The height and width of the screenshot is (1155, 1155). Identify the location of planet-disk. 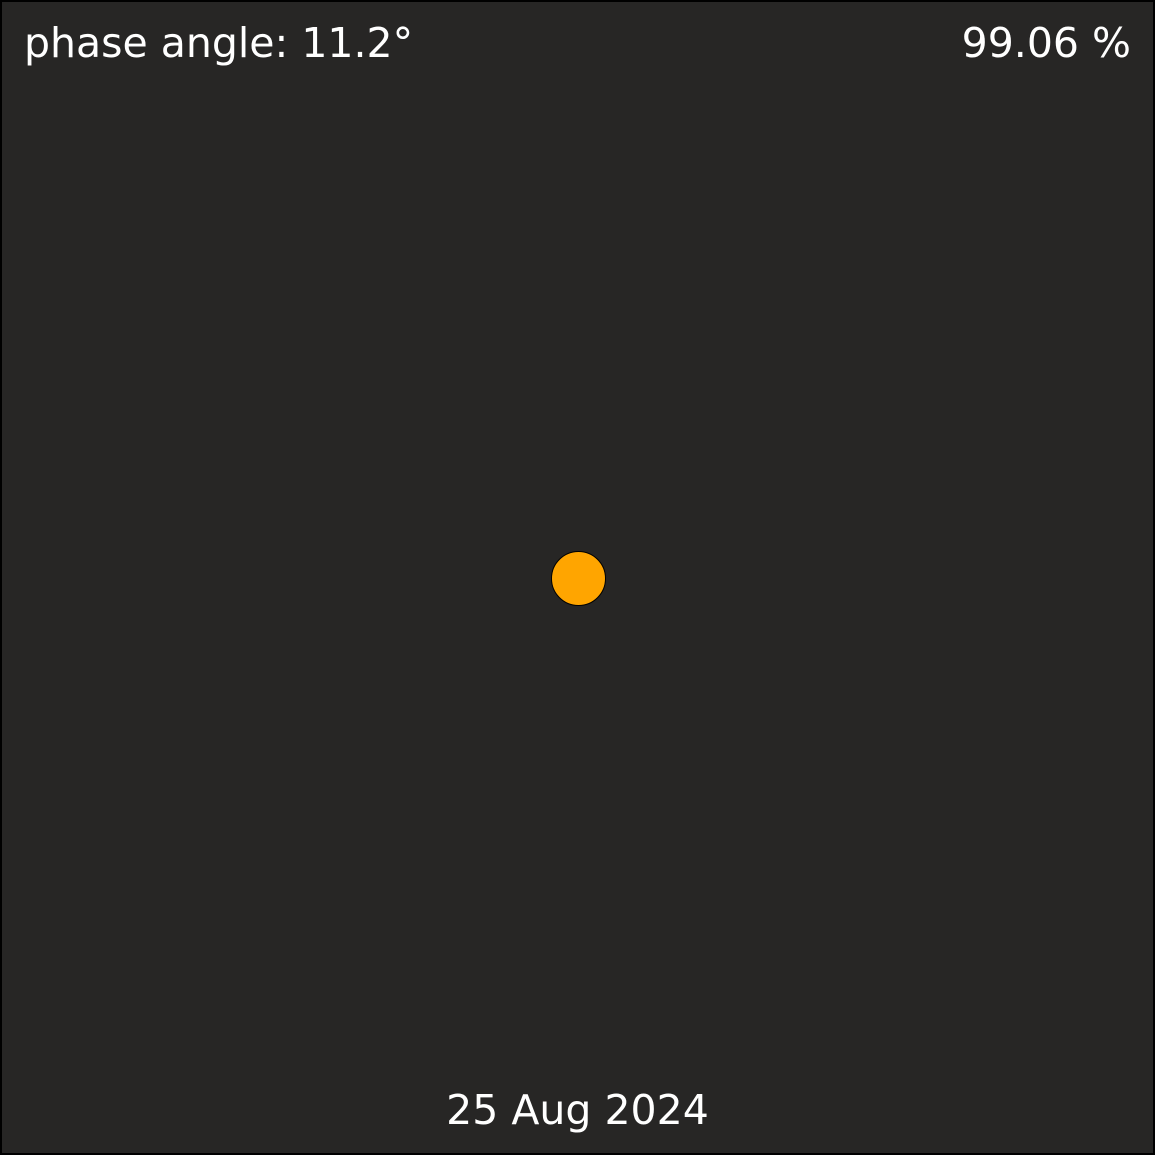
(578, 578).